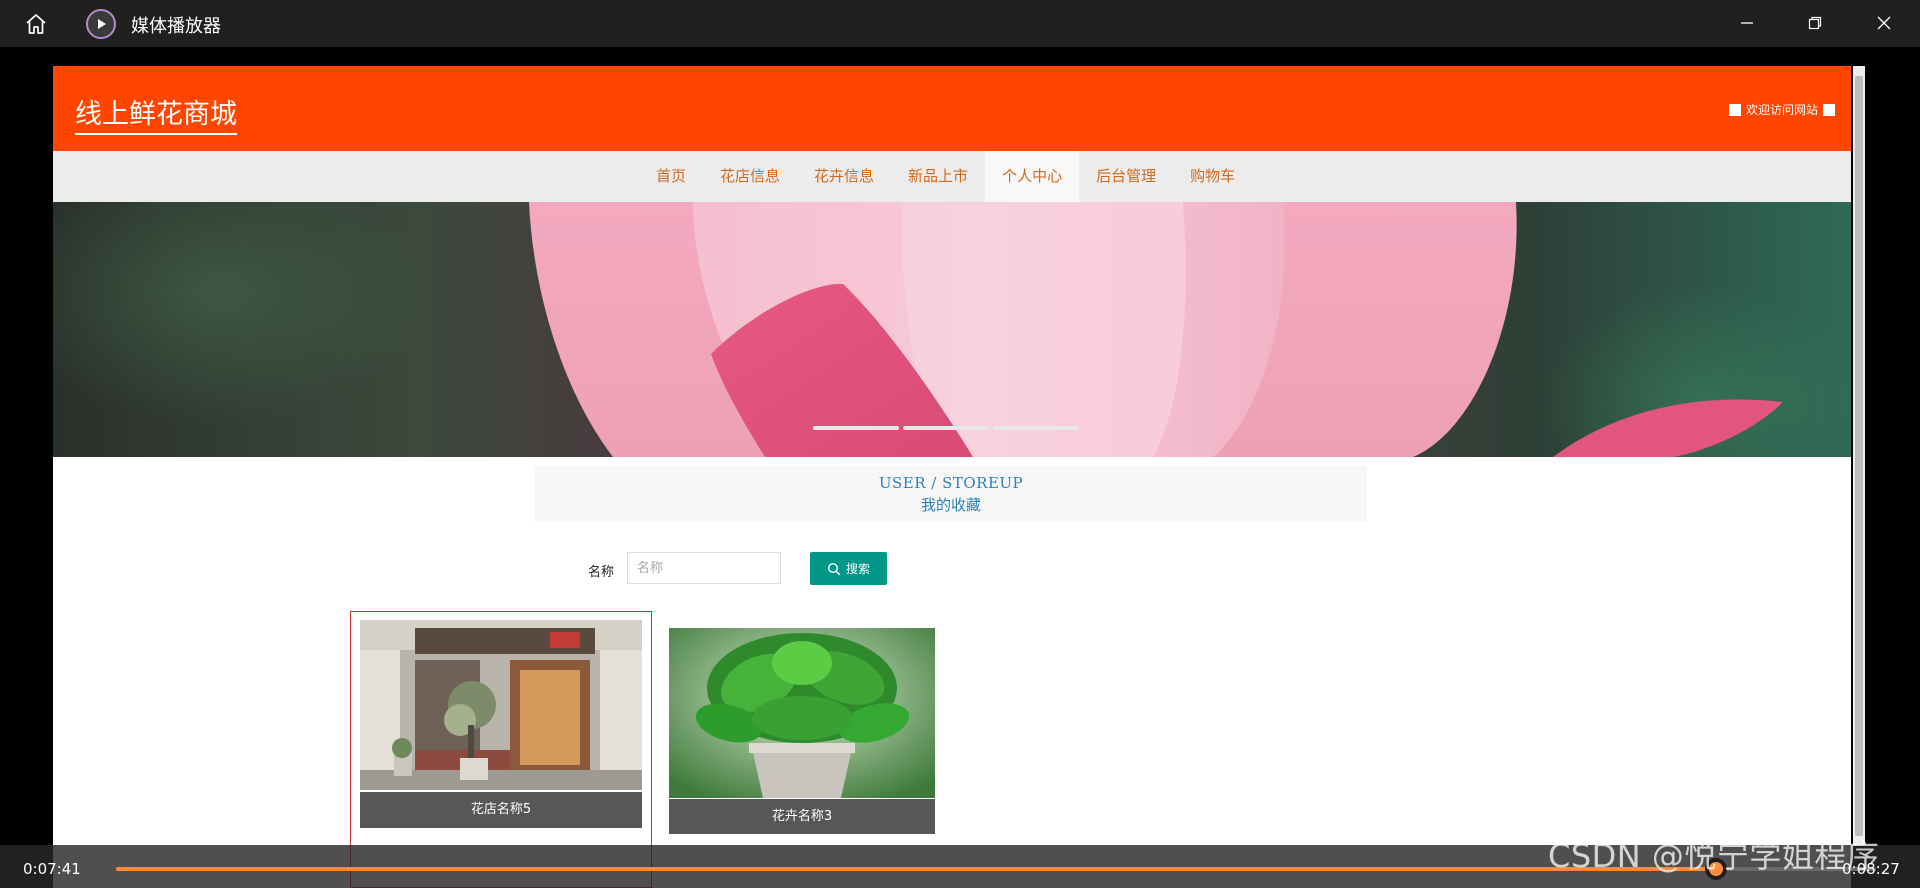  I want to click on scrollbar-thumb, so click(1859, 456).